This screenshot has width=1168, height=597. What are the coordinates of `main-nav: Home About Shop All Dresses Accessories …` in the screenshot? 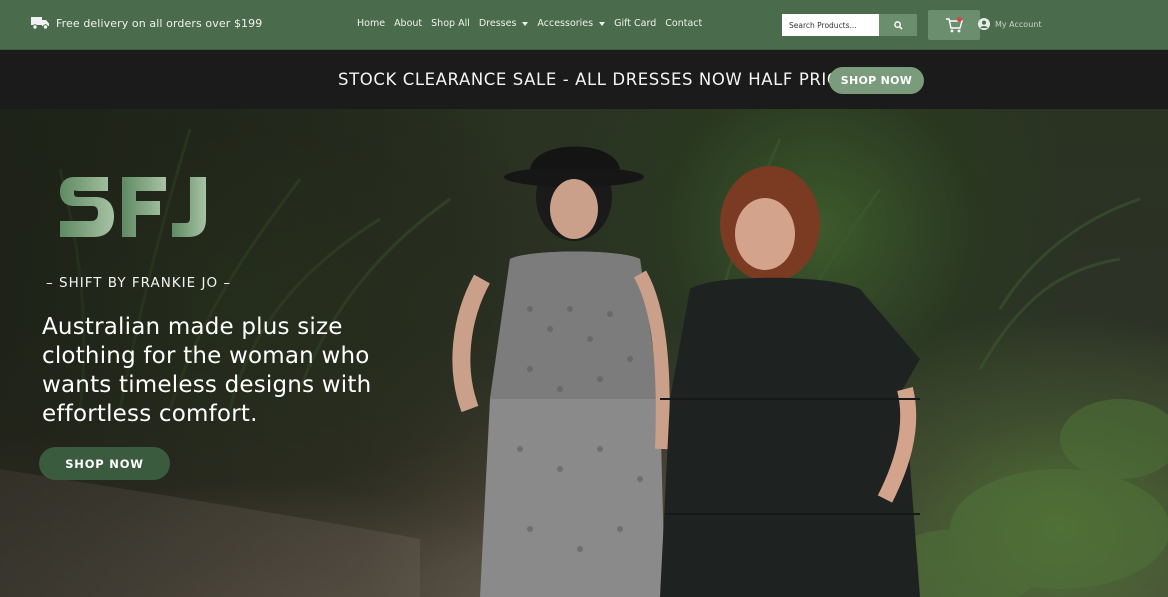 It's located at (534, 23).